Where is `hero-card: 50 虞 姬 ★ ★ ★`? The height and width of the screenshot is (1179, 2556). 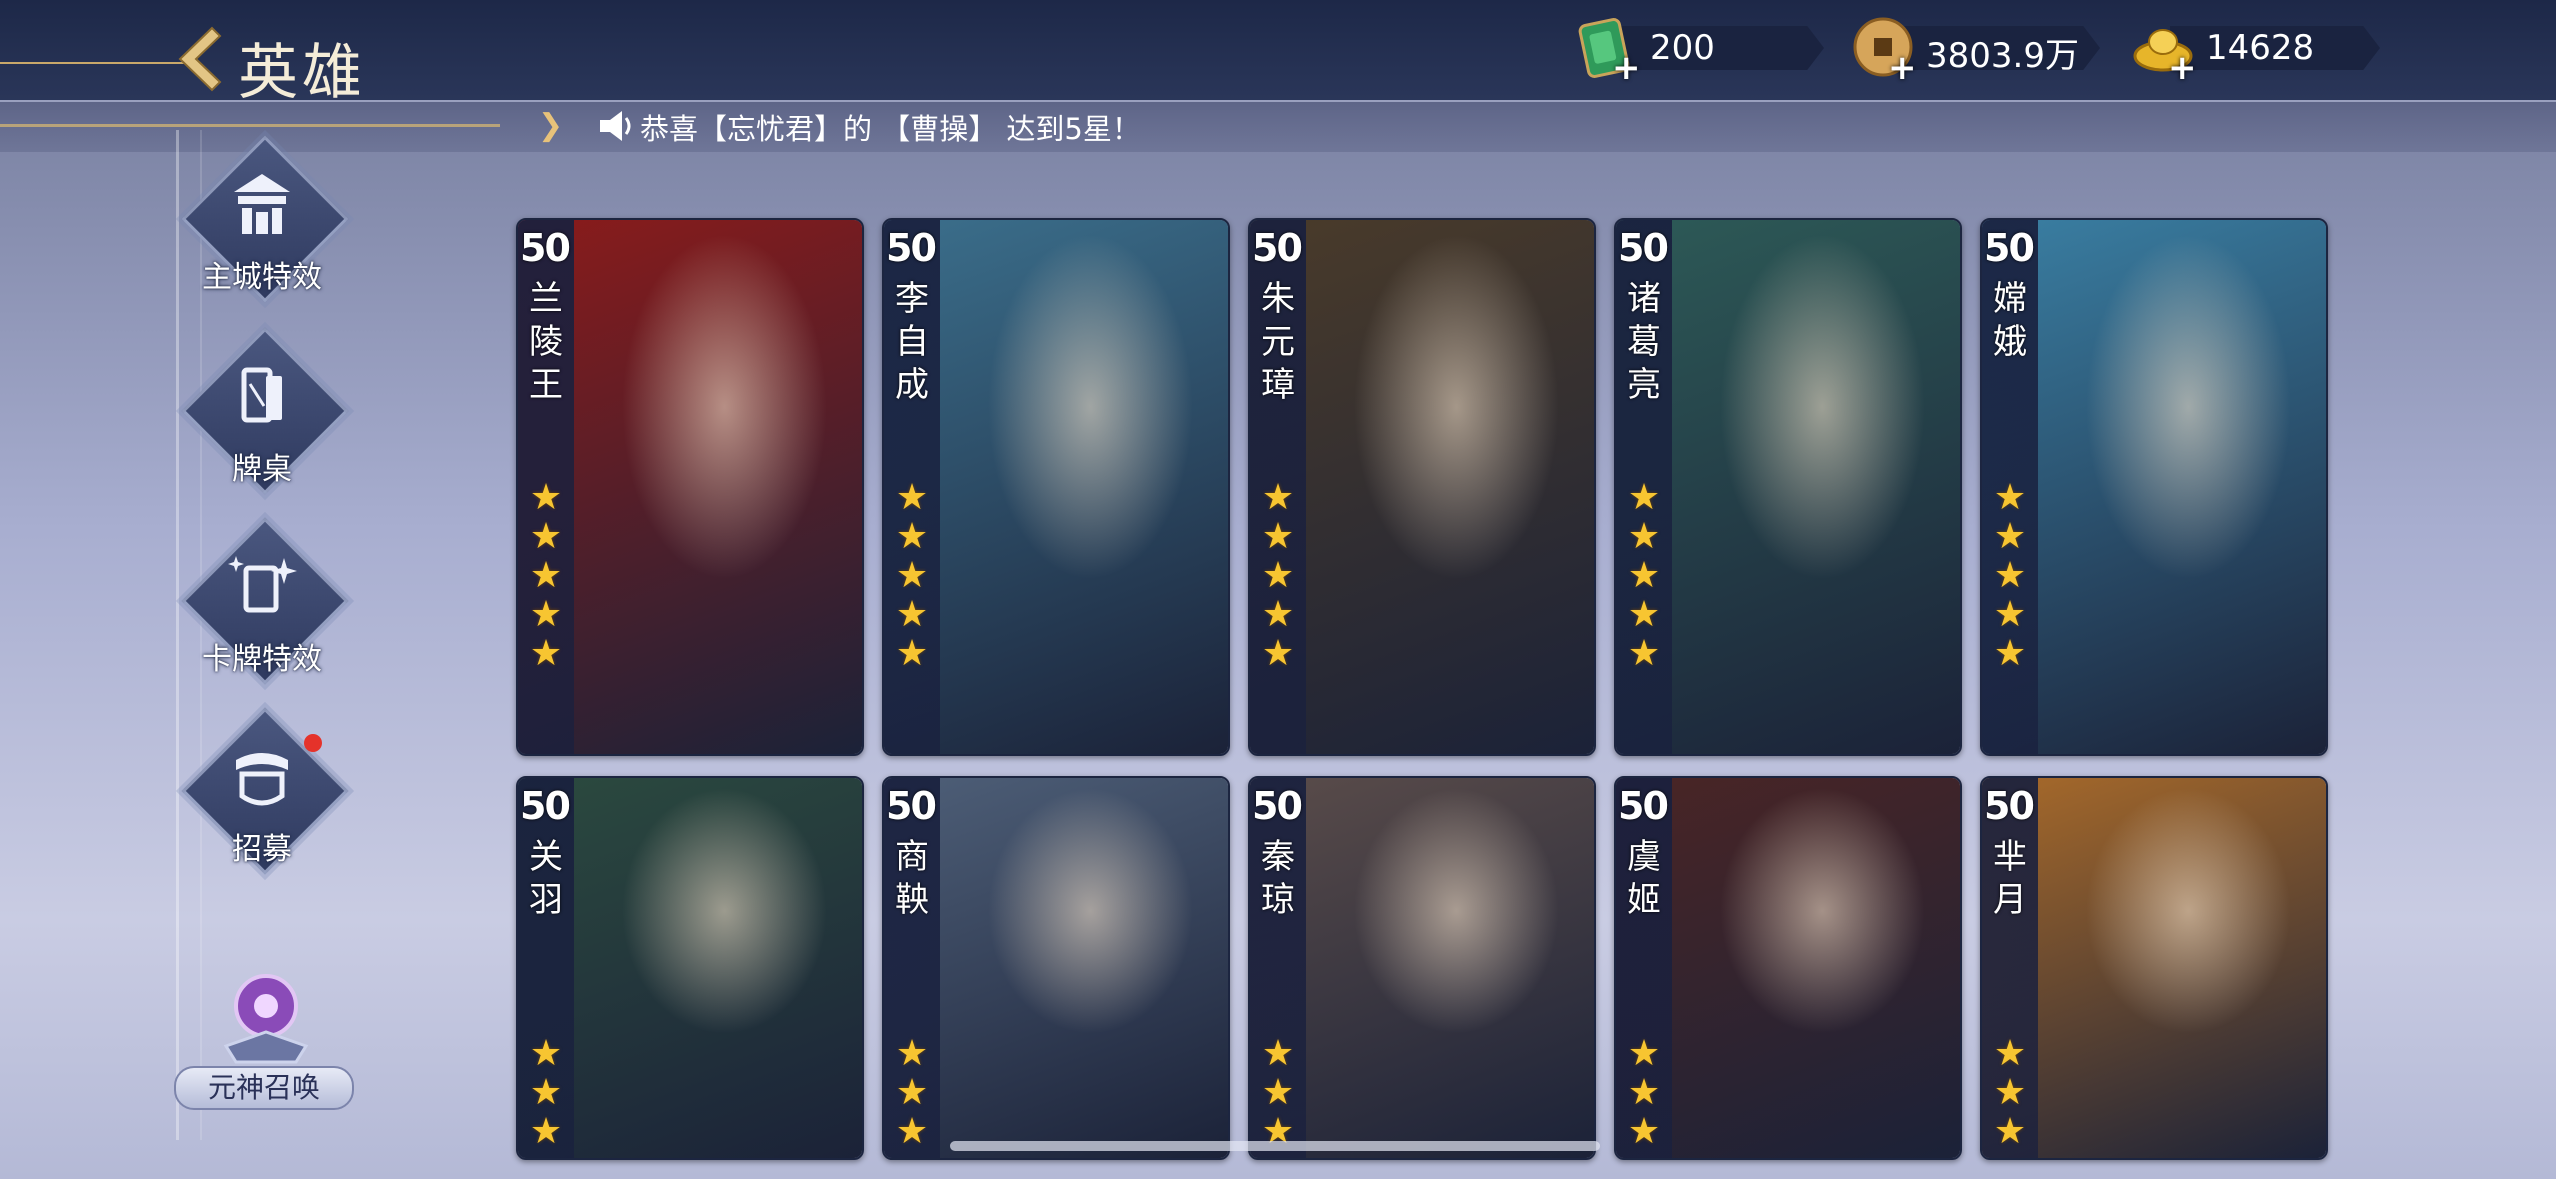
hero-card: 50 虞 姬 ★ ★ ★ is located at coordinates (1788, 968).